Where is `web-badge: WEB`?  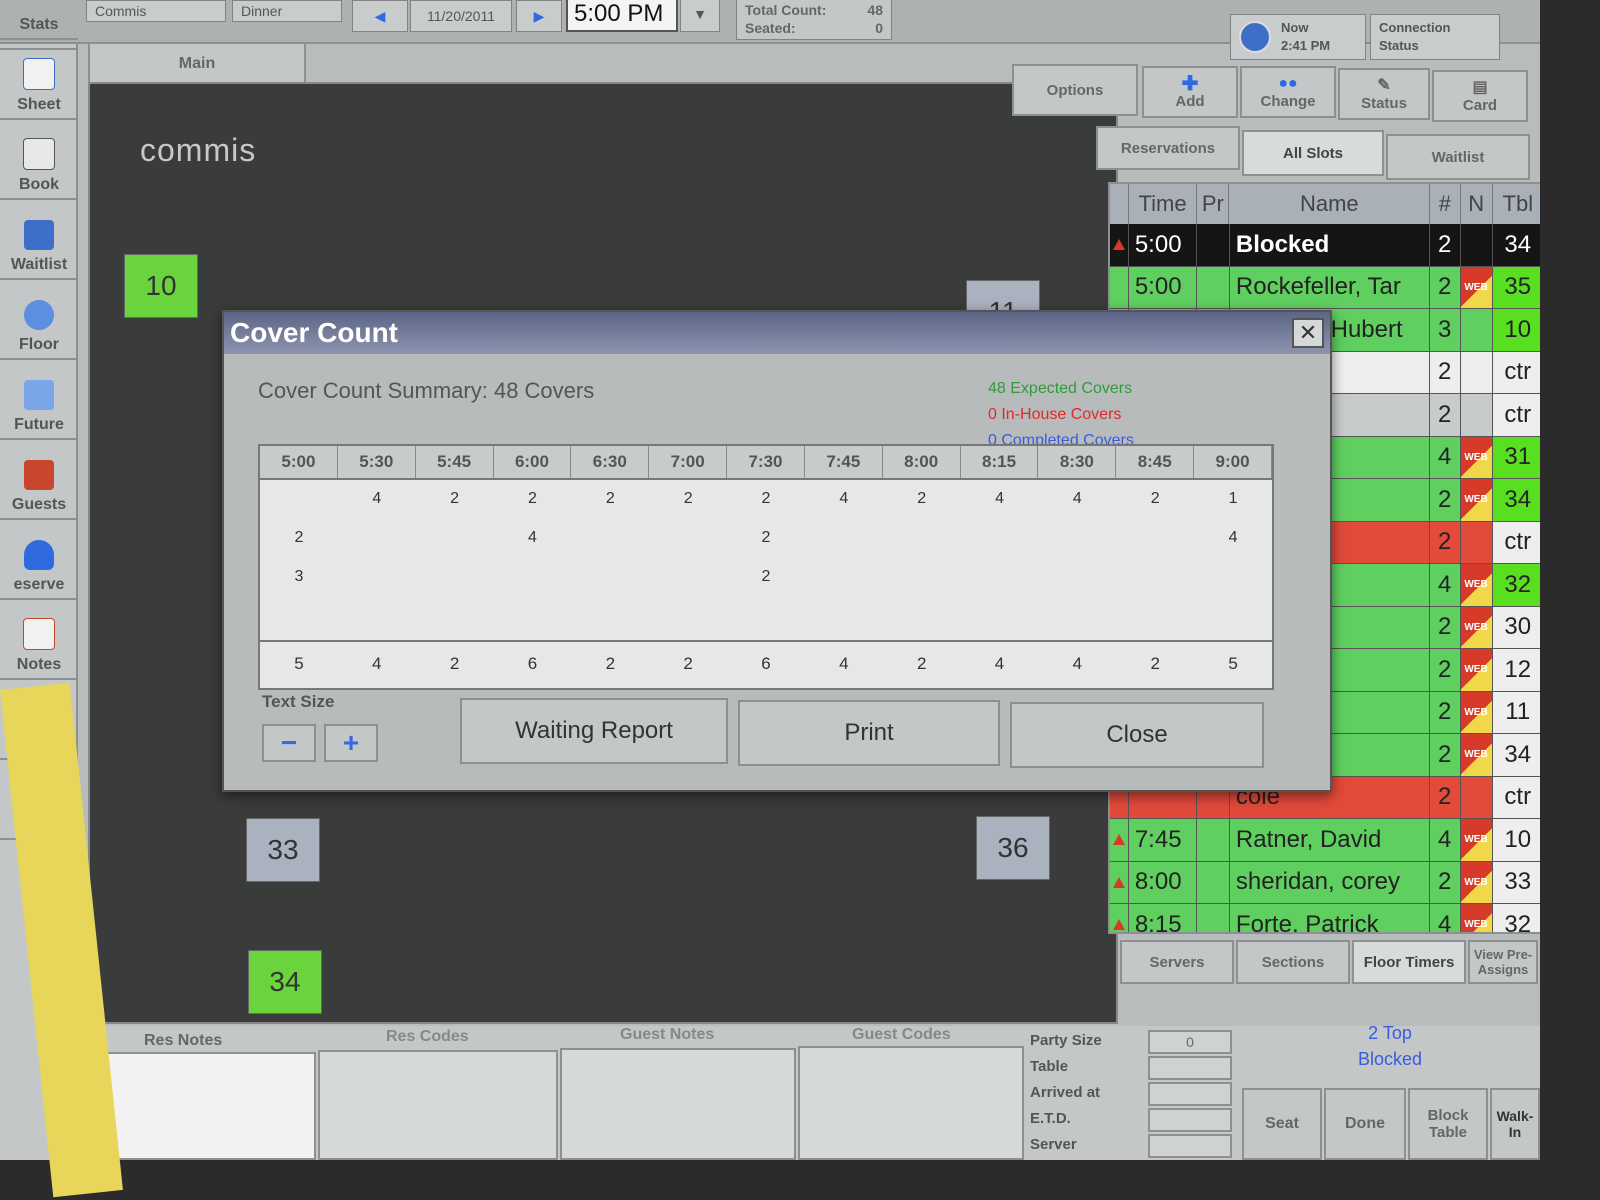
web-badge: WEB is located at coordinates (1476, 585).